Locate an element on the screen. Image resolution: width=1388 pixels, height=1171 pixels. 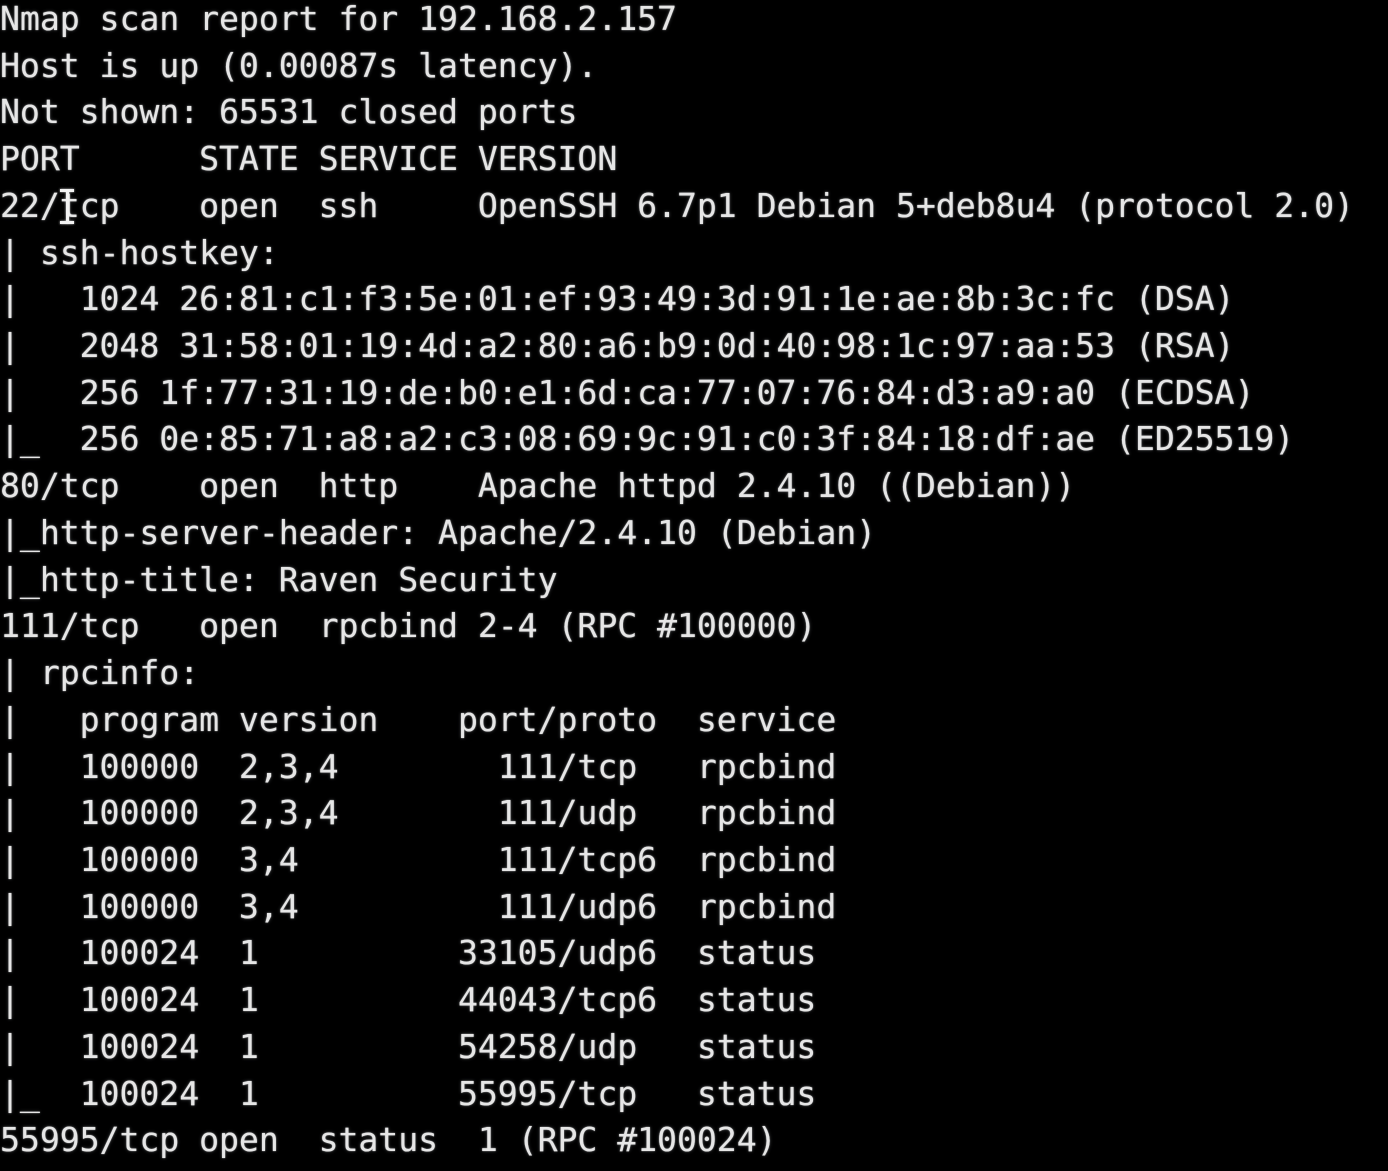
terminal-line-rpcinfo-row-4: | 100000 3,4 111/udp6 rpcbind is located at coordinates (418, 906).